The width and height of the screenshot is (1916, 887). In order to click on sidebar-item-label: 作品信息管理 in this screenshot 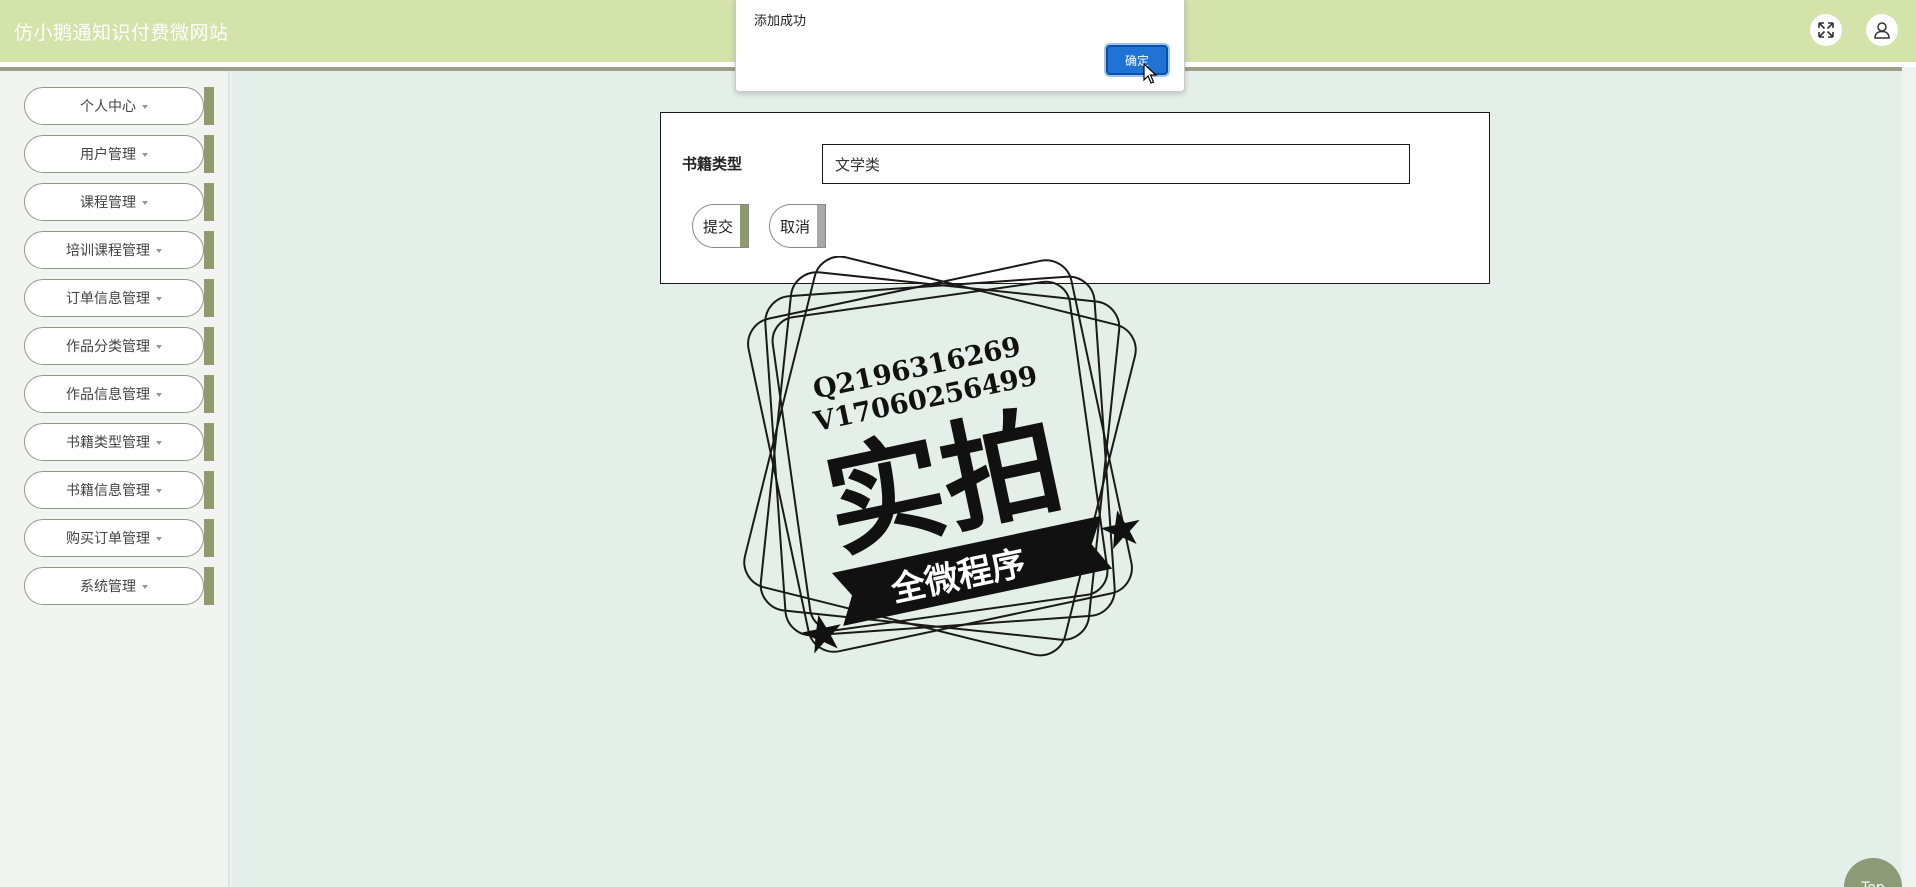, I will do `click(108, 395)`.